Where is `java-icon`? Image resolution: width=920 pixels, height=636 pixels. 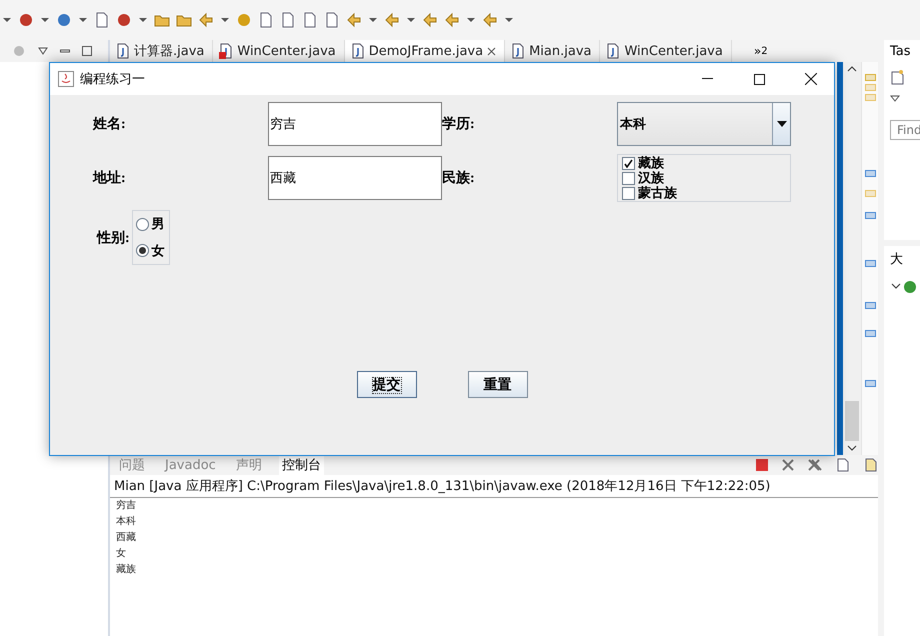 java-icon is located at coordinates (66, 79).